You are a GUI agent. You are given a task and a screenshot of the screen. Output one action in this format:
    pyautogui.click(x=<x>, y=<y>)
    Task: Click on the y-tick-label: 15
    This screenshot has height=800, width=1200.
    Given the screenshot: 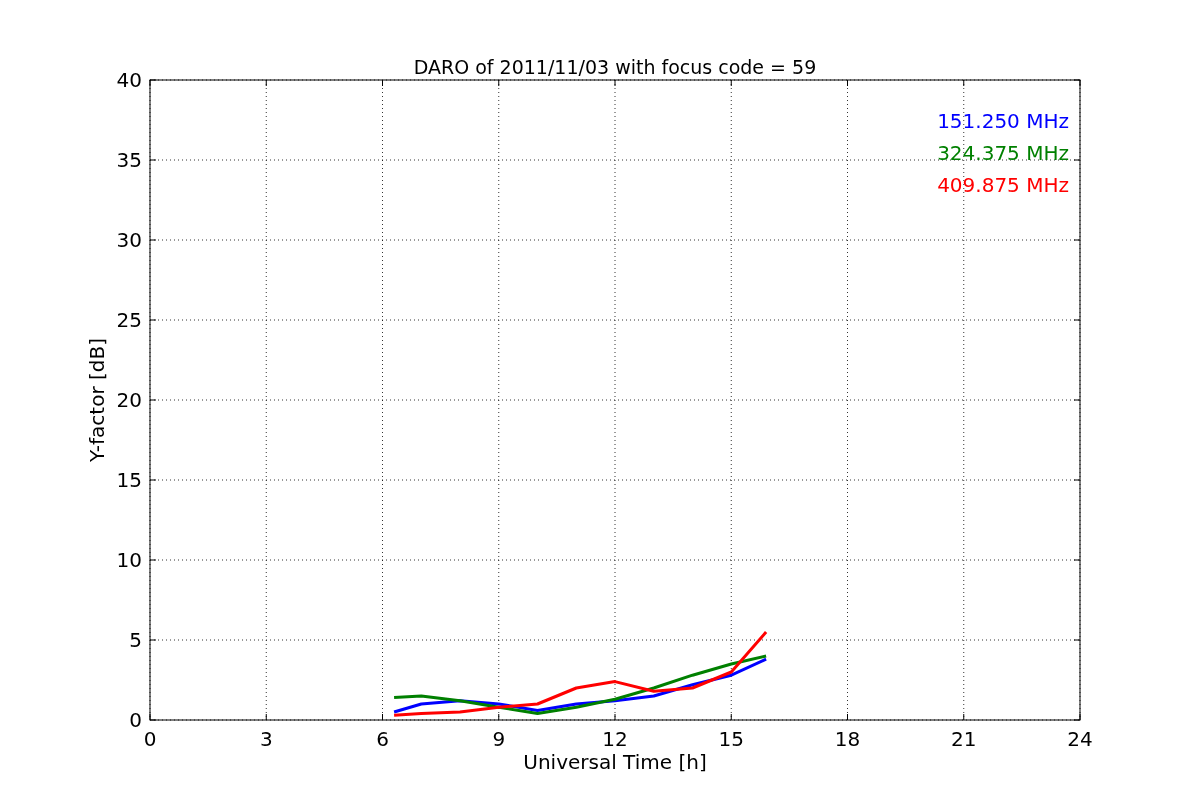 What is the action you would take?
    pyautogui.click(x=129, y=480)
    